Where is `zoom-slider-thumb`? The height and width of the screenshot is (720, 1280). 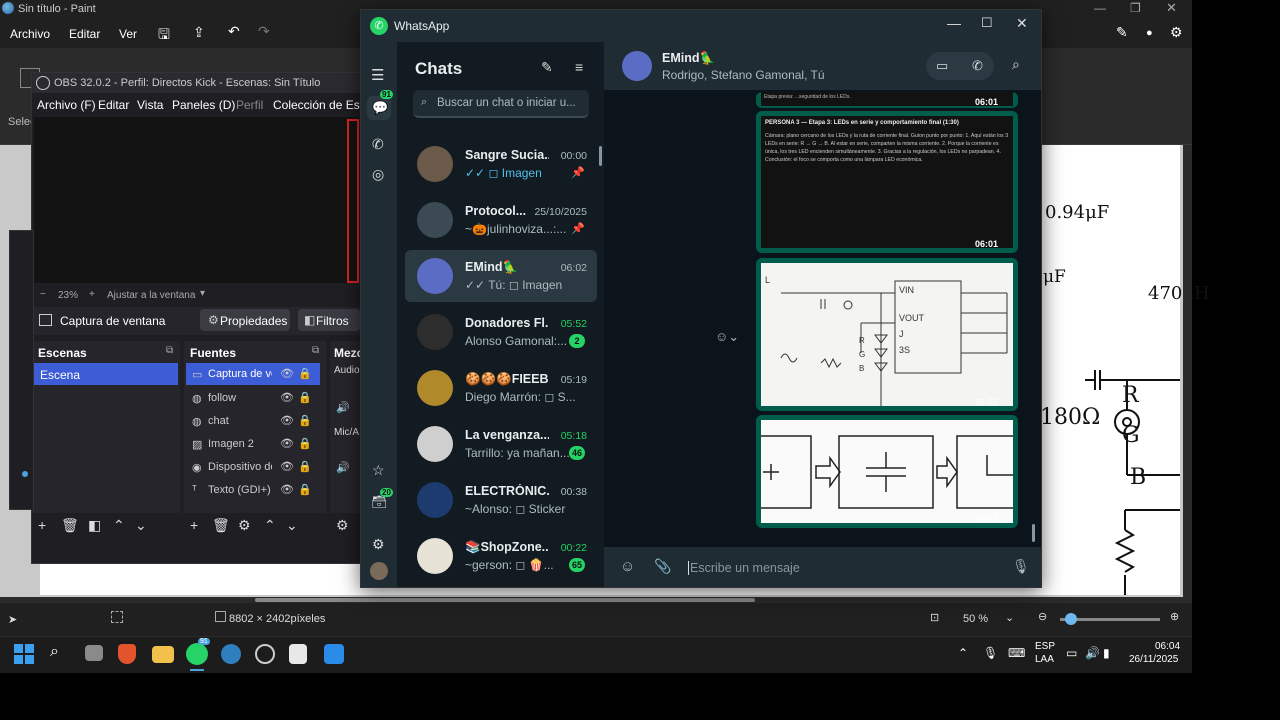
zoom-slider-thumb is located at coordinates (1071, 619).